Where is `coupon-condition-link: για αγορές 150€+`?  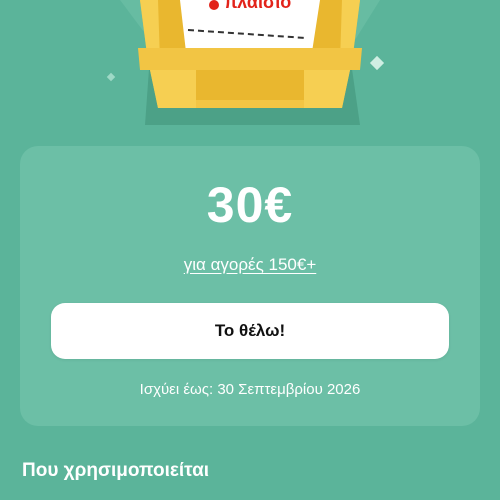
coupon-condition-link: για αγορές 150€+ is located at coordinates (250, 265).